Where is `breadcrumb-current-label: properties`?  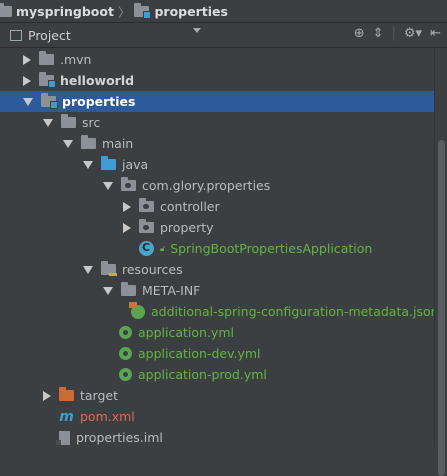
breadcrumb-current-label: properties is located at coordinates (191, 11).